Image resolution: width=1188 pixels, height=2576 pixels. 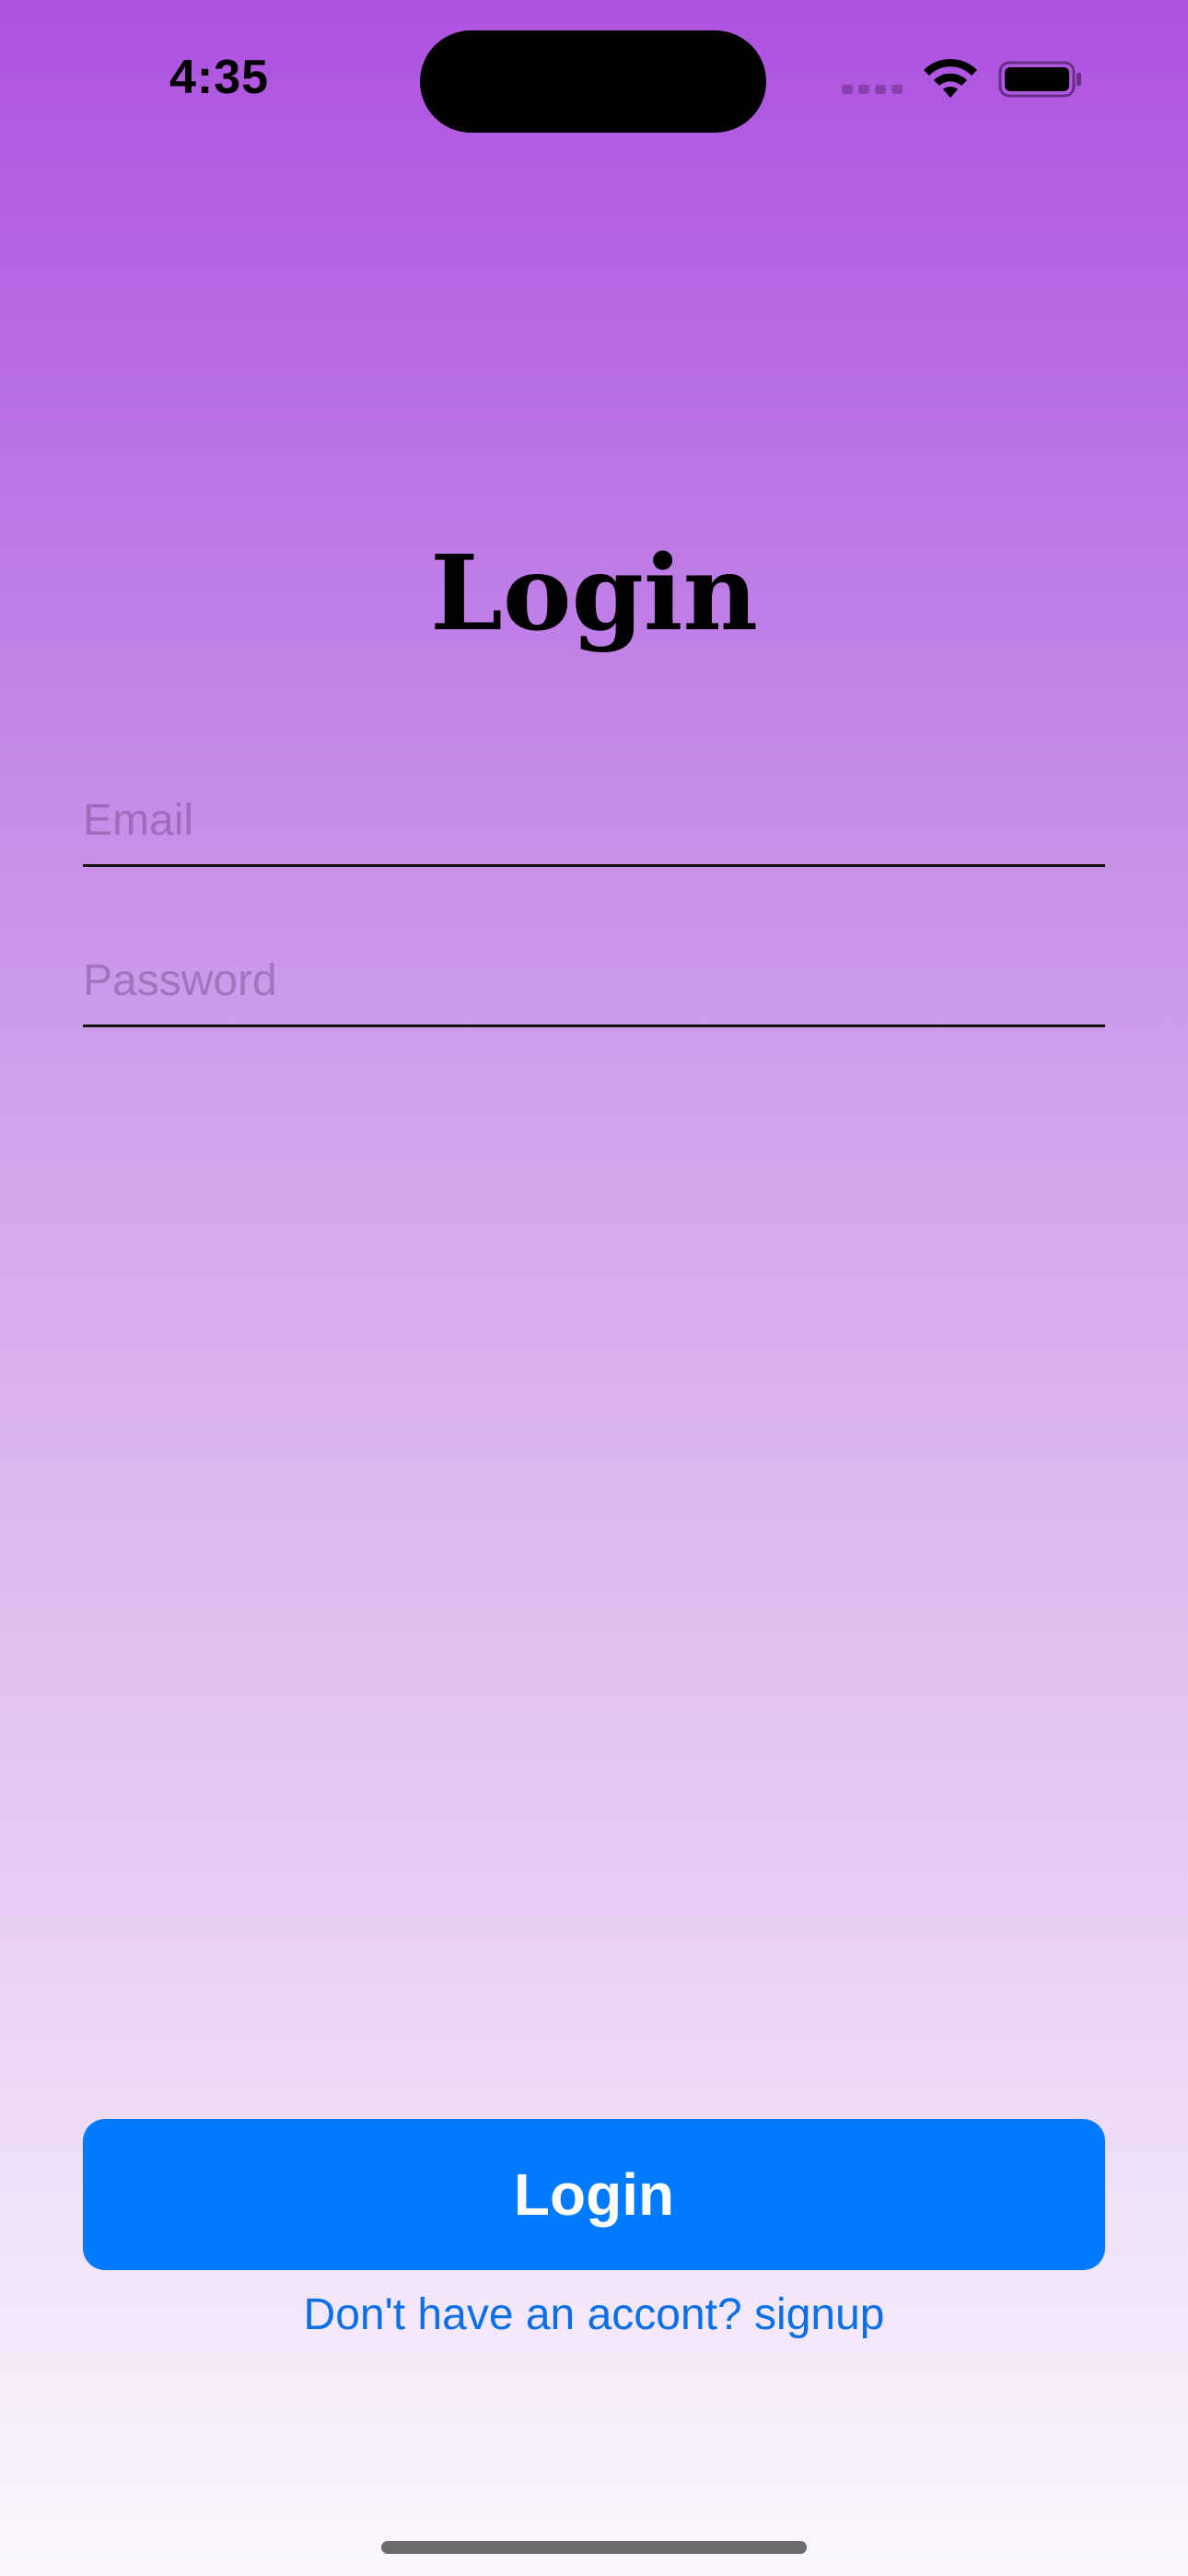 What do you see at coordinates (594, 2314) in the screenshot?
I see `signup-link: Don't have an accont? signup` at bounding box center [594, 2314].